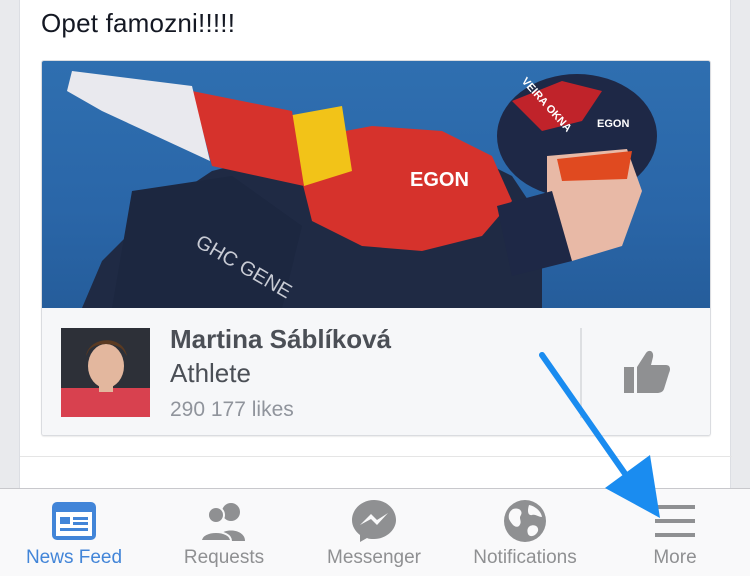 Image resolution: width=750 pixels, height=576 pixels. Describe the element at coordinates (376, 472) in the screenshot. I see `post-actions-row` at that location.